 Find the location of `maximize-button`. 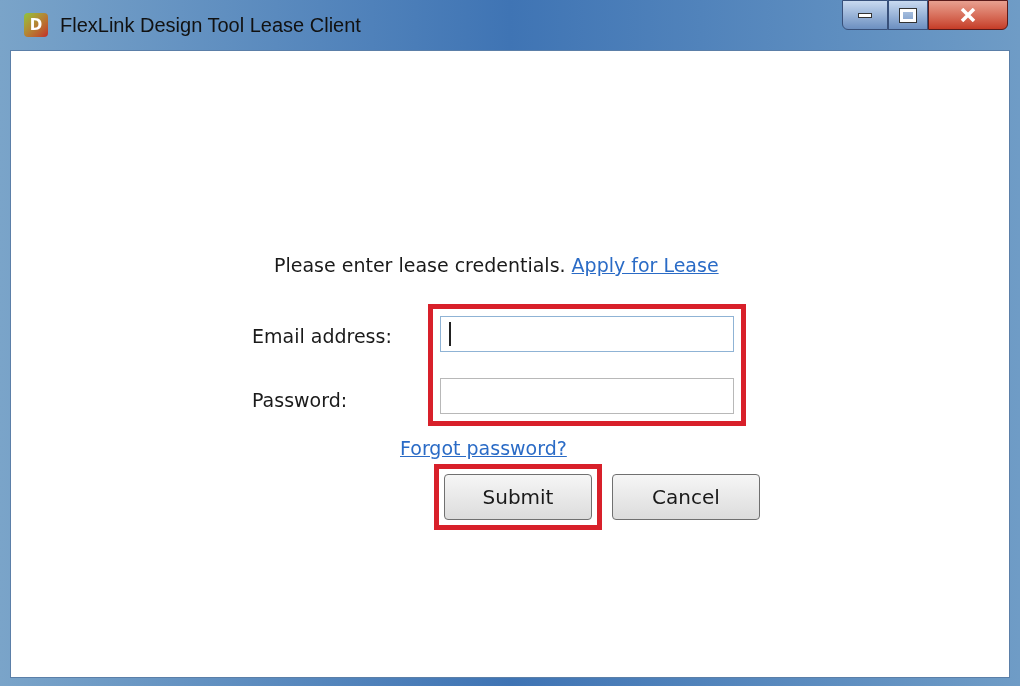

maximize-button is located at coordinates (908, 15).